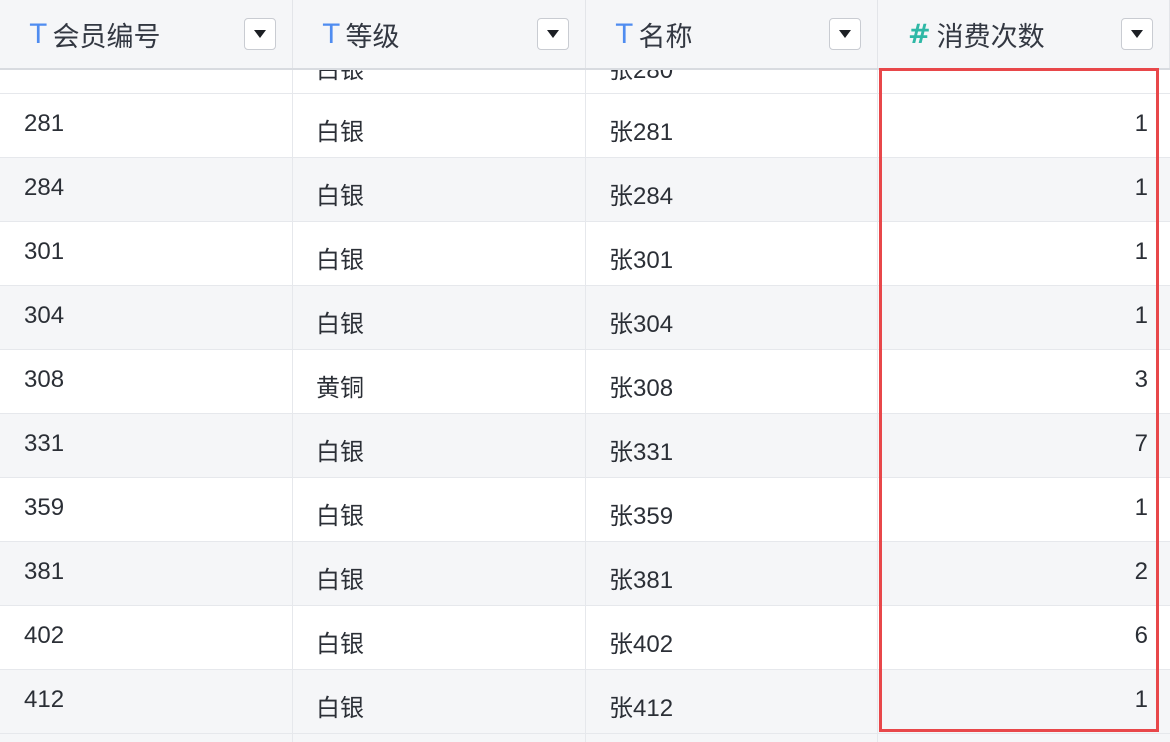 Image resolution: width=1170 pixels, height=742 pixels. What do you see at coordinates (146, 445) in the screenshot?
I see `cell-member-id: 331` at bounding box center [146, 445].